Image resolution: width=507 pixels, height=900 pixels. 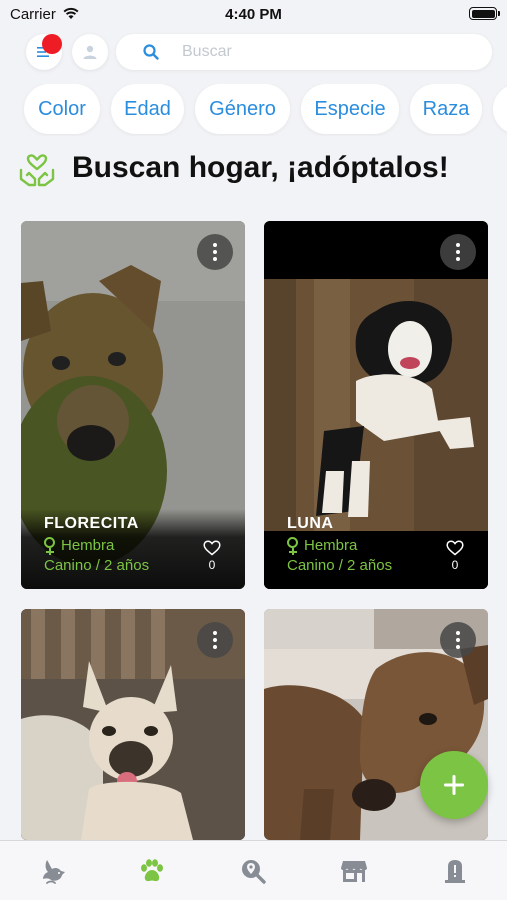 I want to click on heart-hands-icon, so click(x=37, y=170).